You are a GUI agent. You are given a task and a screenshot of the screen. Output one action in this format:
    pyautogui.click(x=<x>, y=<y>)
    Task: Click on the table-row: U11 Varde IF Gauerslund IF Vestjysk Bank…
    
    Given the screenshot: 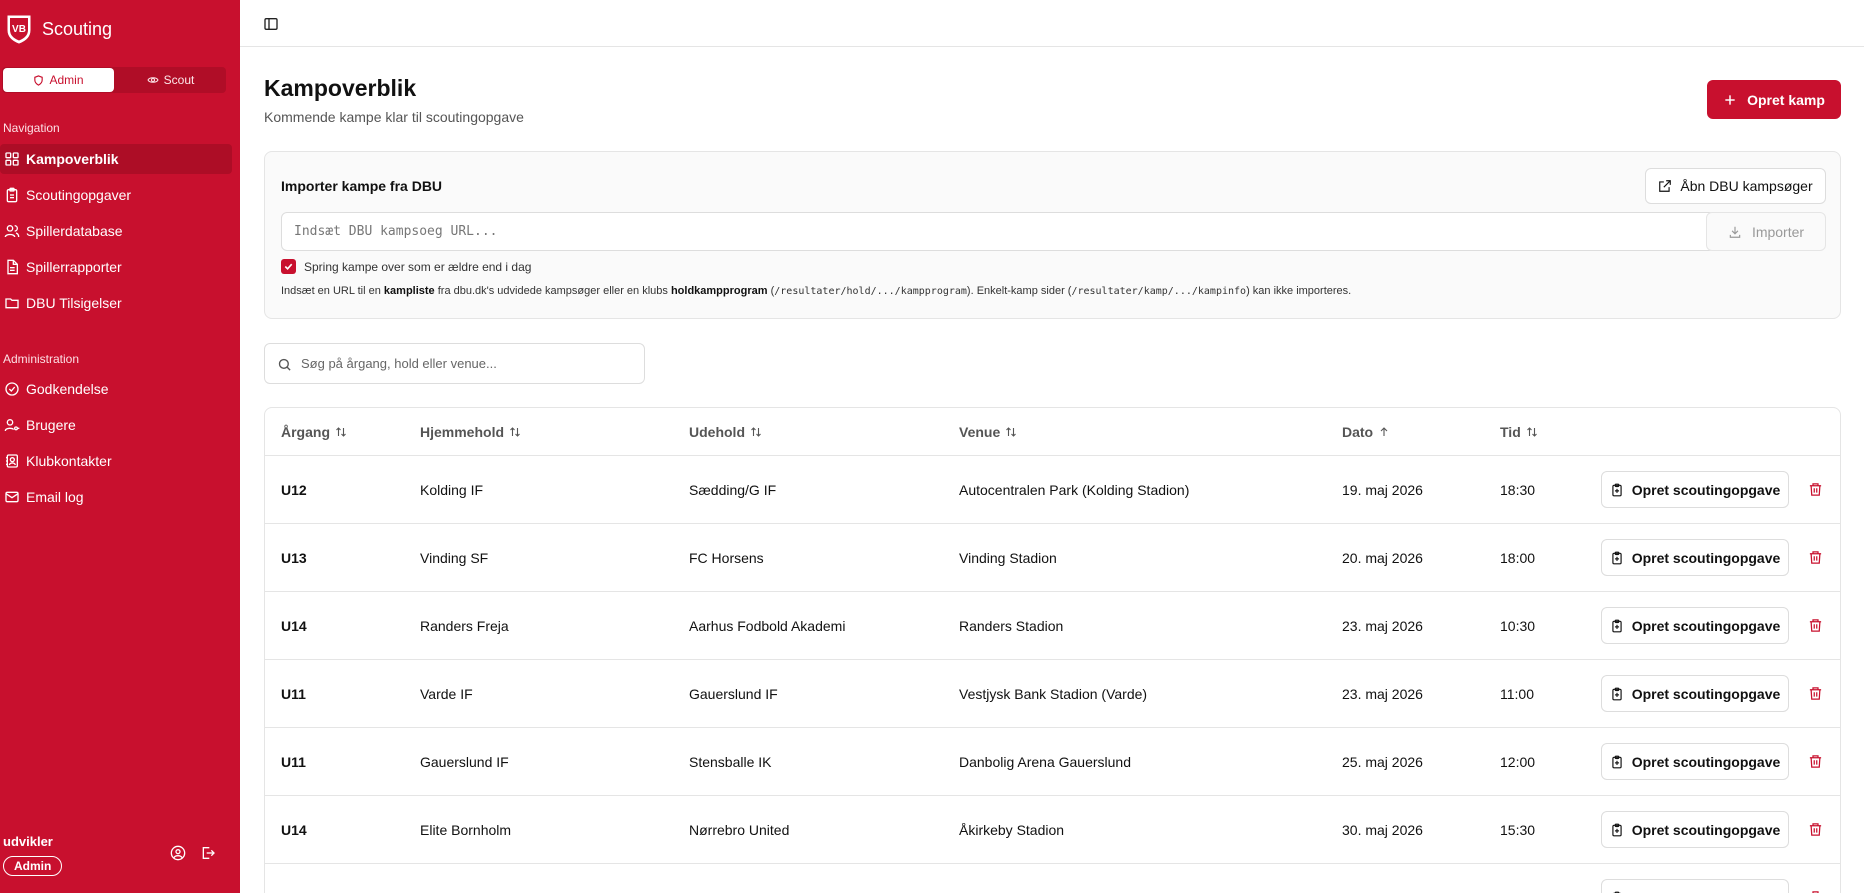 What is the action you would take?
    pyautogui.click(x=1052, y=693)
    